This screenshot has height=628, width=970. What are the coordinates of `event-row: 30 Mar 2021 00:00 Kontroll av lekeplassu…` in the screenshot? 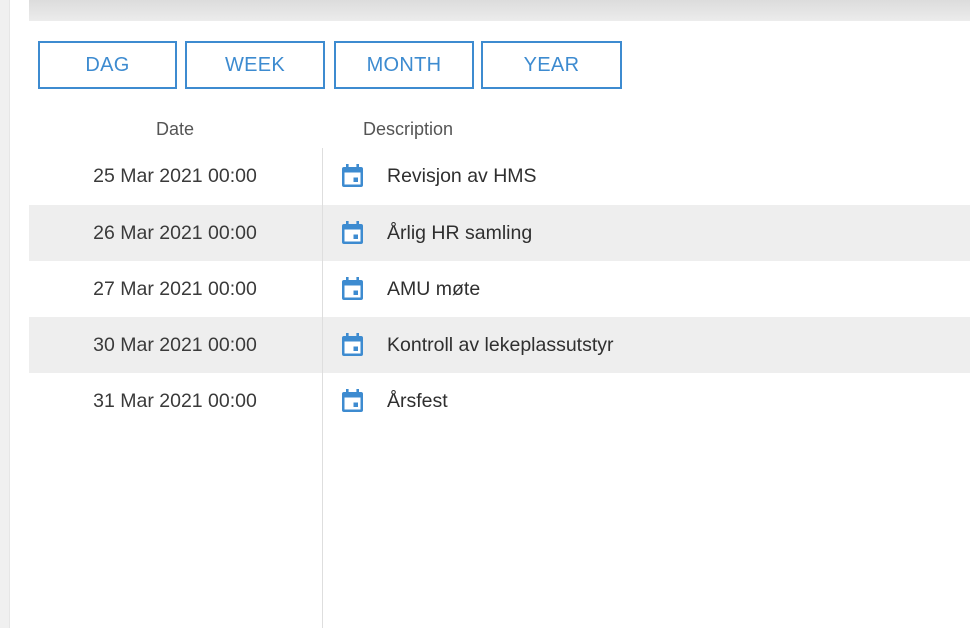 It's located at (499, 345).